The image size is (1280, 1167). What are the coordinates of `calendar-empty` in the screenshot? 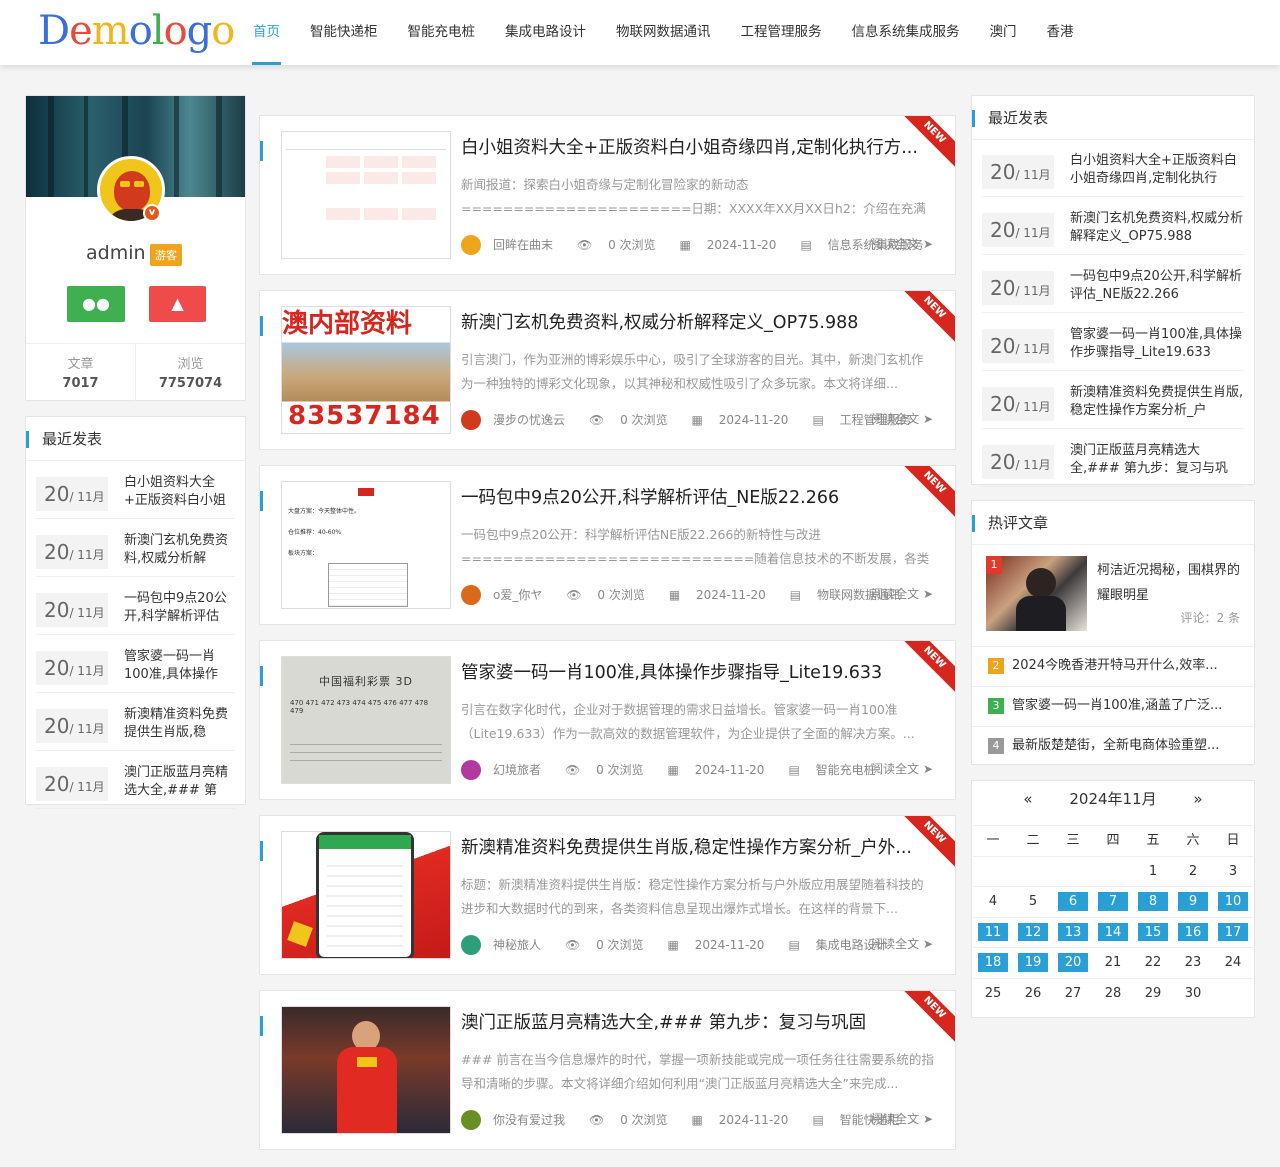 It's located at (993, 872).